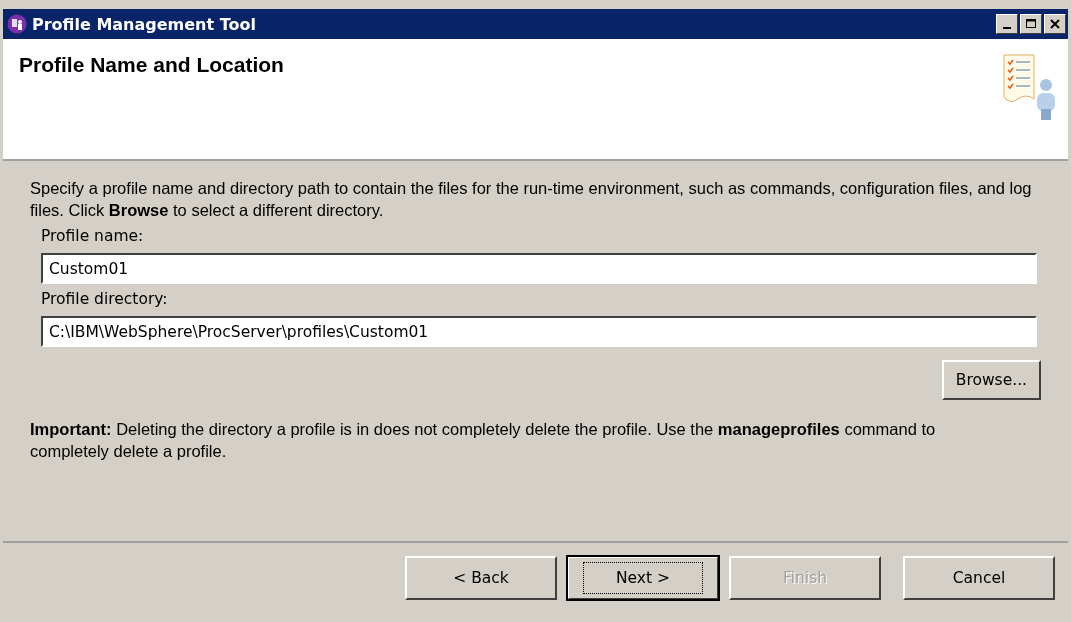 Image resolution: width=1071 pixels, height=622 pixels. What do you see at coordinates (539, 331) in the screenshot?
I see `input-field: C:\IBM\WebSphere\ProcServer\profiles\Custom01` at bounding box center [539, 331].